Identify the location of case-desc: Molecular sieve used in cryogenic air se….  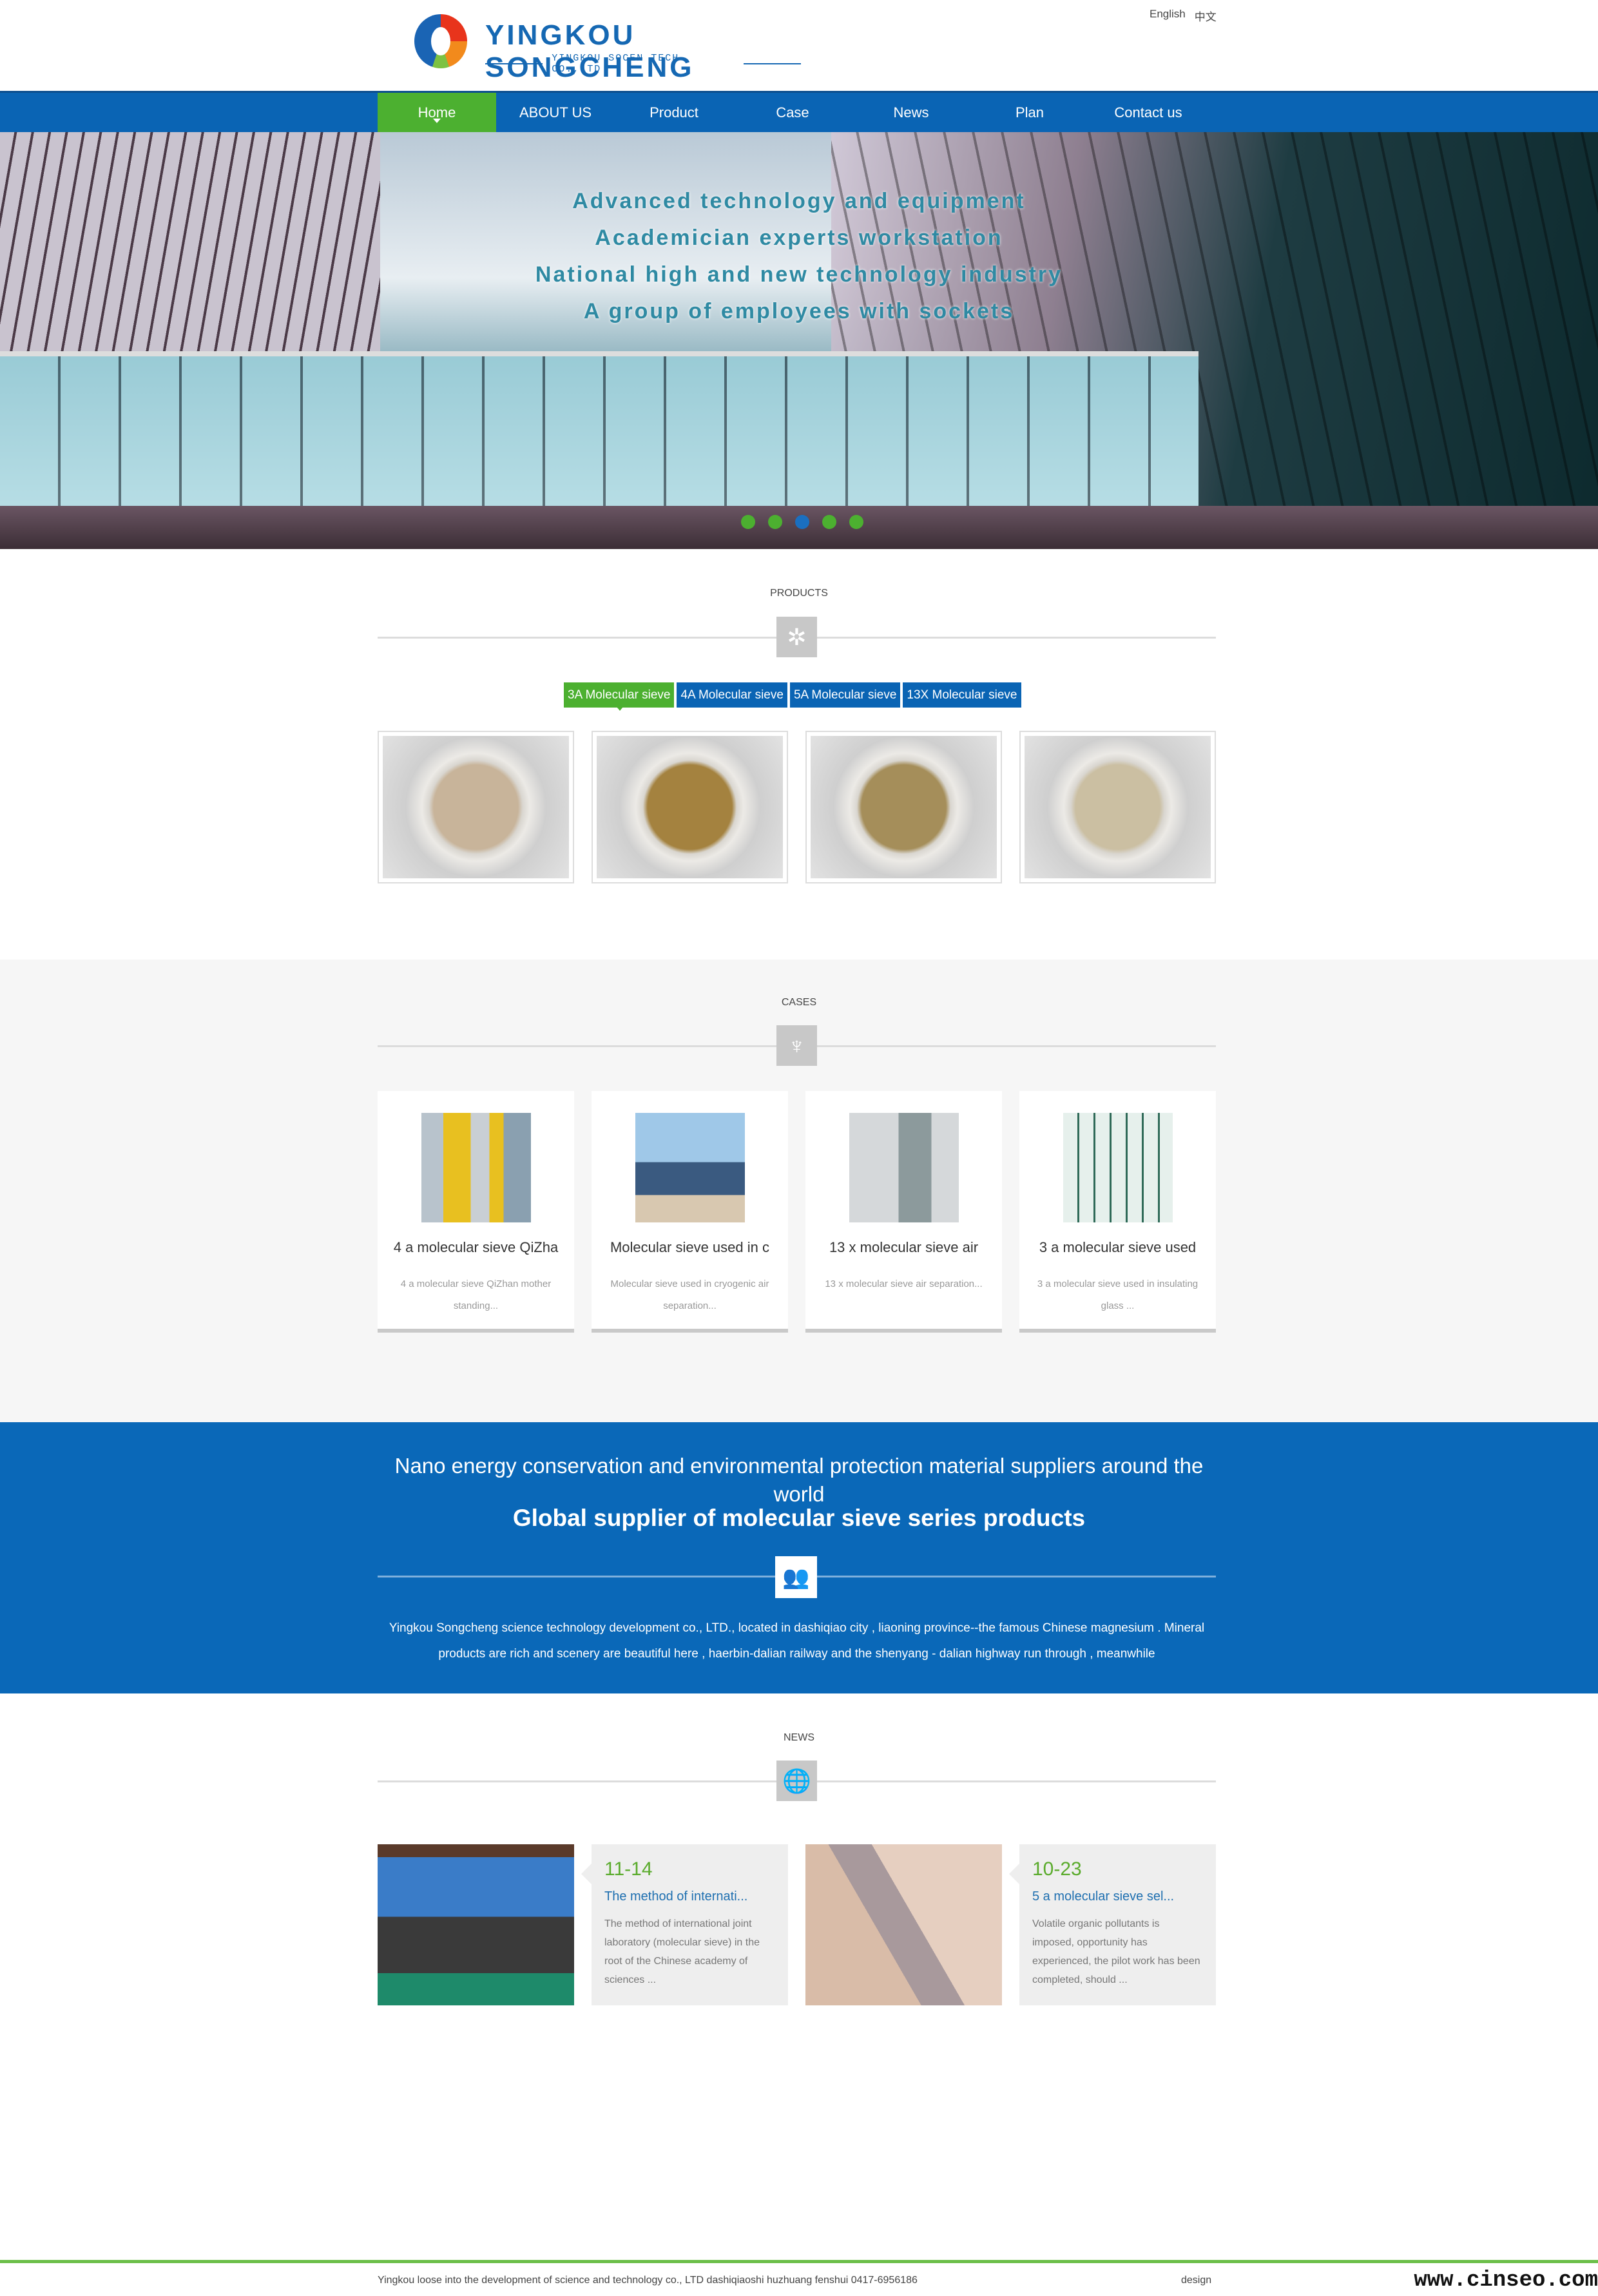
(690, 1294).